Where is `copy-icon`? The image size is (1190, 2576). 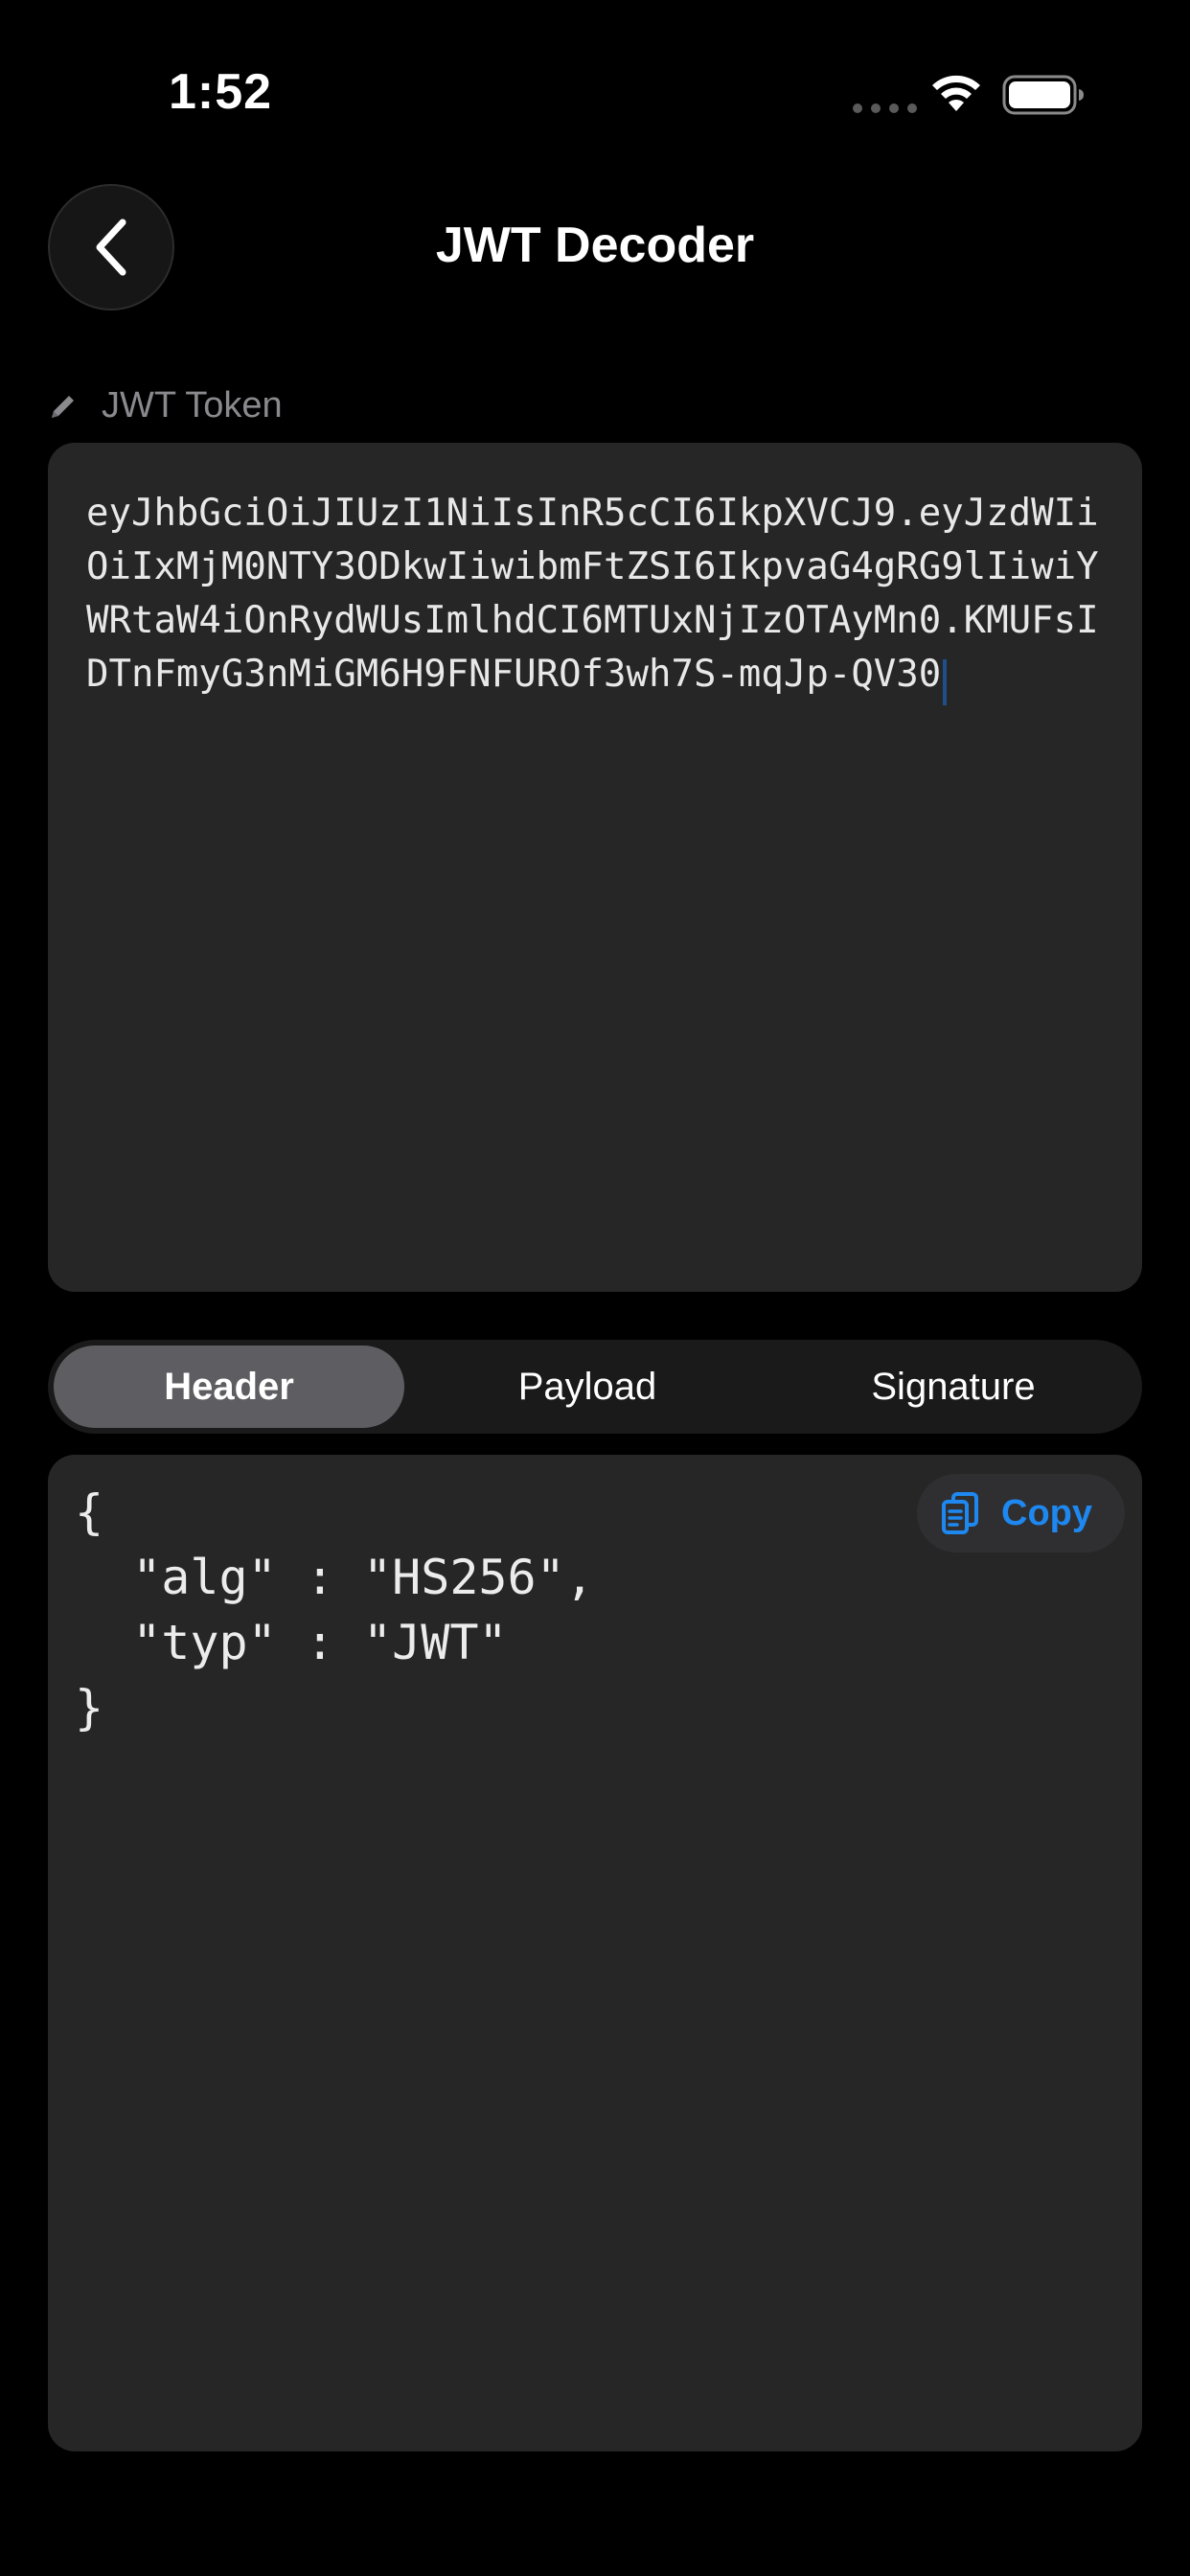
copy-icon is located at coordinates (960, 1513).